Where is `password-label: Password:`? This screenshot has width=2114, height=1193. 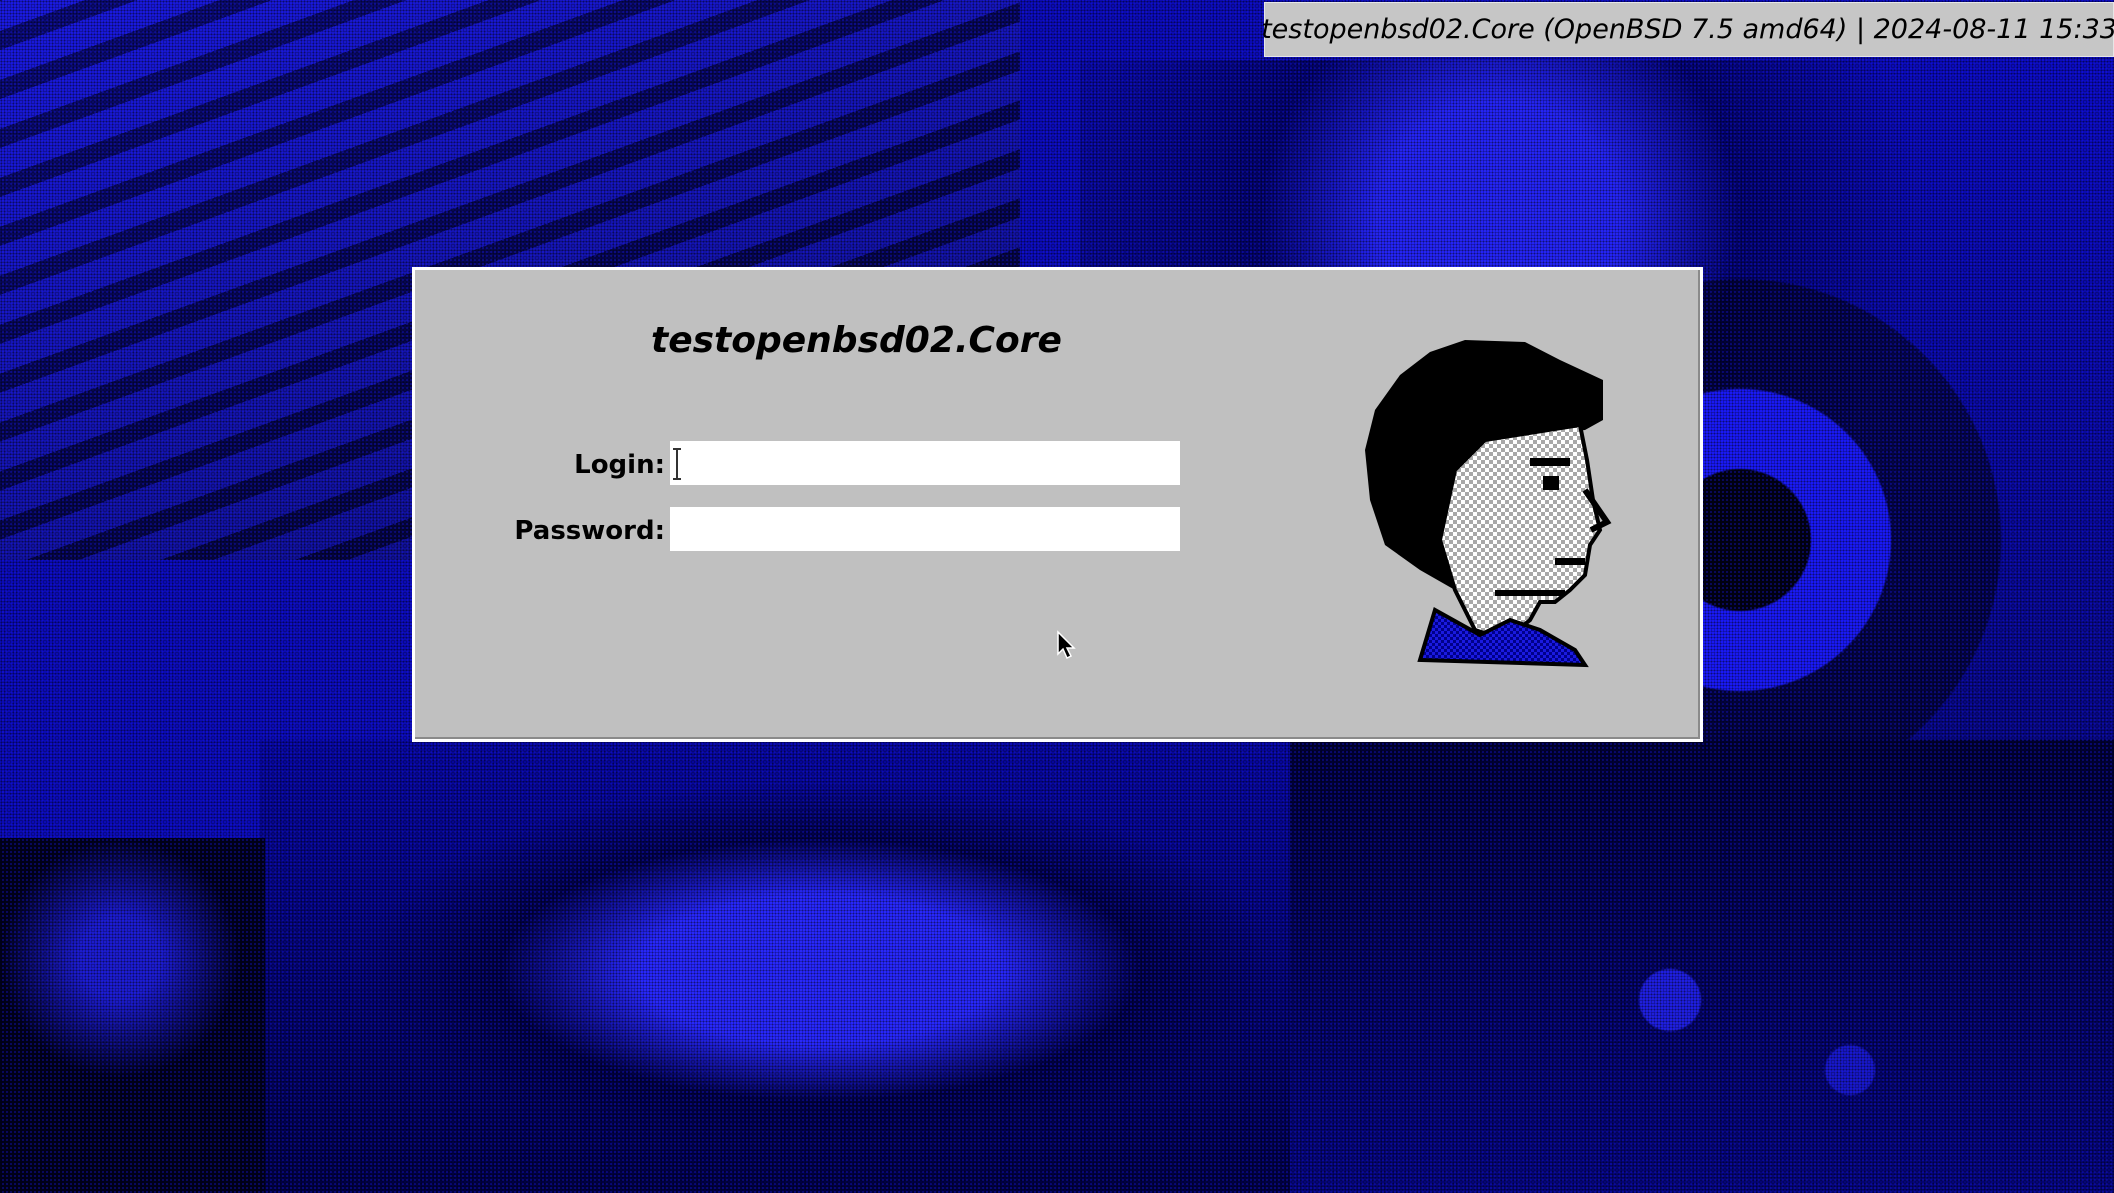
password-label: Password: is located at coordinates (589, 531).